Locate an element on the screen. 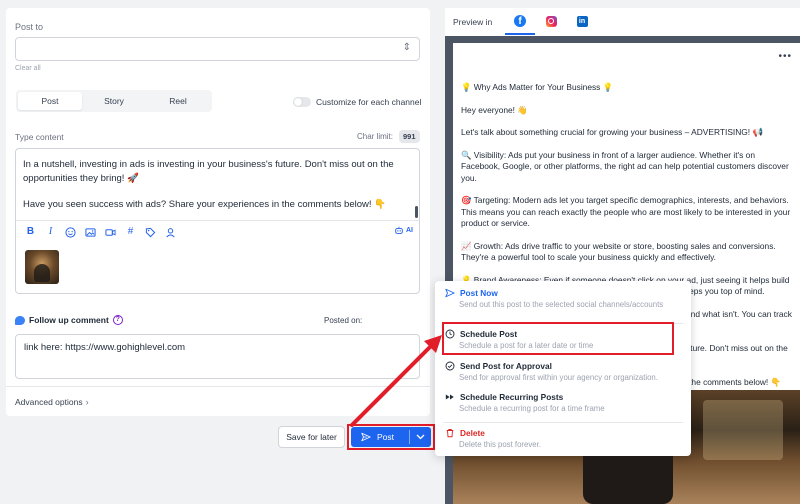 The height and width of the screenshot is (504, 800). follow-up-comment-header: Follow up comment ? is located at coordinates (69, 320).